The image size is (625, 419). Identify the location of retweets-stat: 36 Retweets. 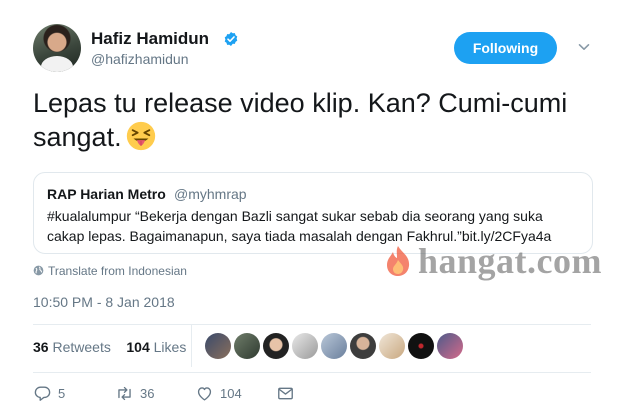
(72, 347).